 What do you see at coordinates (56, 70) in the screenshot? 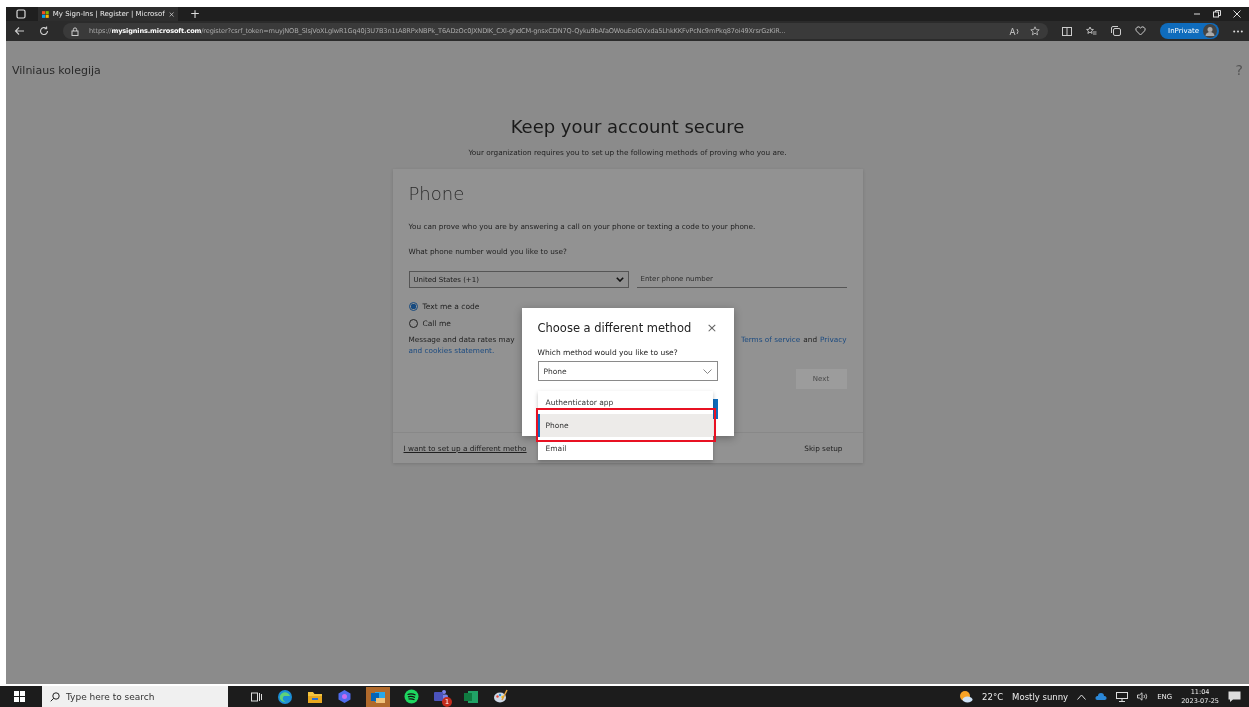
I see `organization-name: Vilniaus kolegija` at bounding box center [56, 70].